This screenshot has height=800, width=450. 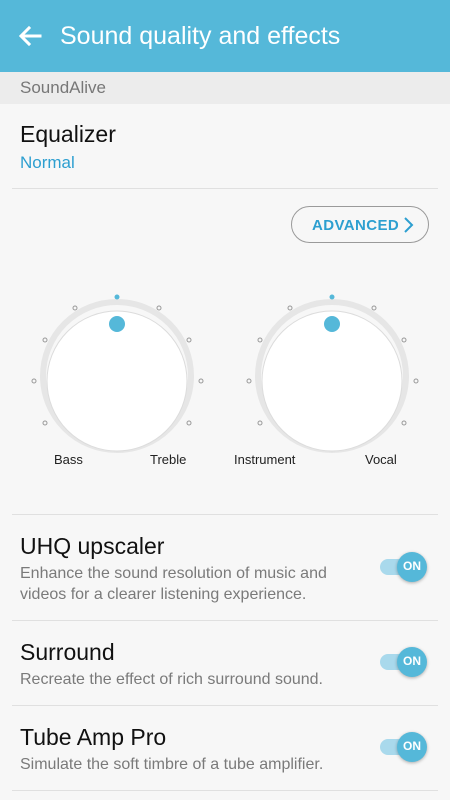 I want to click on setting-title: UHQ upscaler, so click(x=92, y=546).